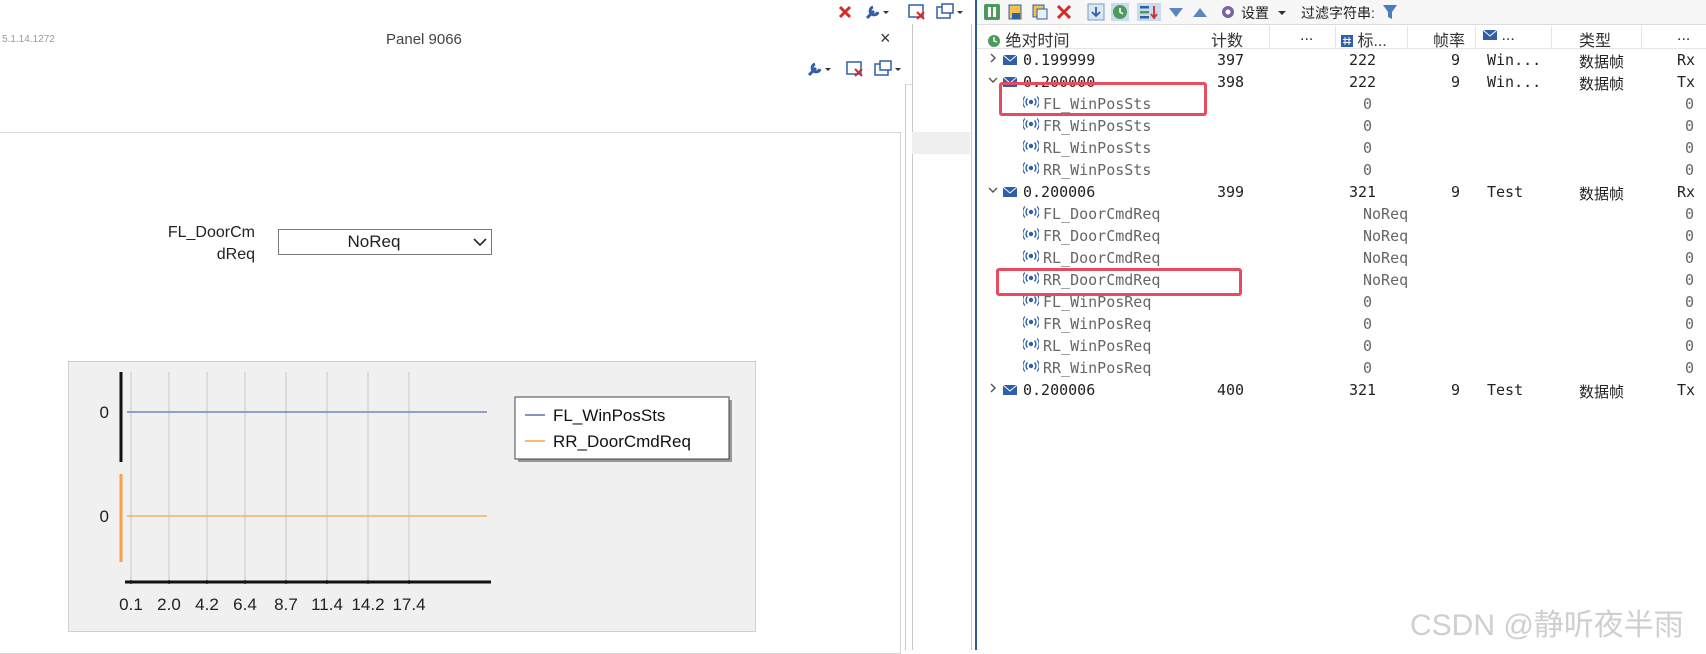  I want to click on trace-signal-row: FR_WinPosReq 0 0, so click(1341, 324).